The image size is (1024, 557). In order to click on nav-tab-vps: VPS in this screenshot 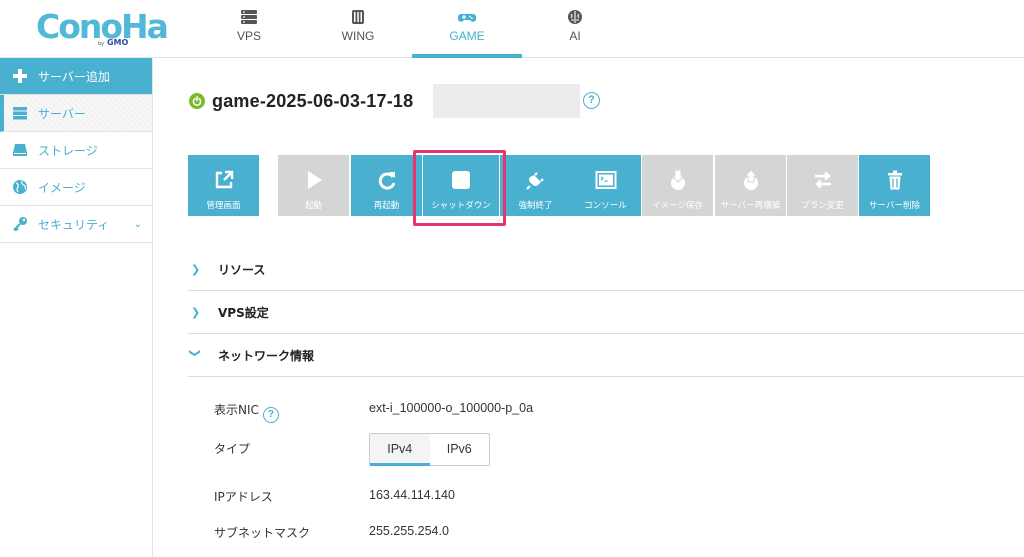, I will do `click(249, 29)`.